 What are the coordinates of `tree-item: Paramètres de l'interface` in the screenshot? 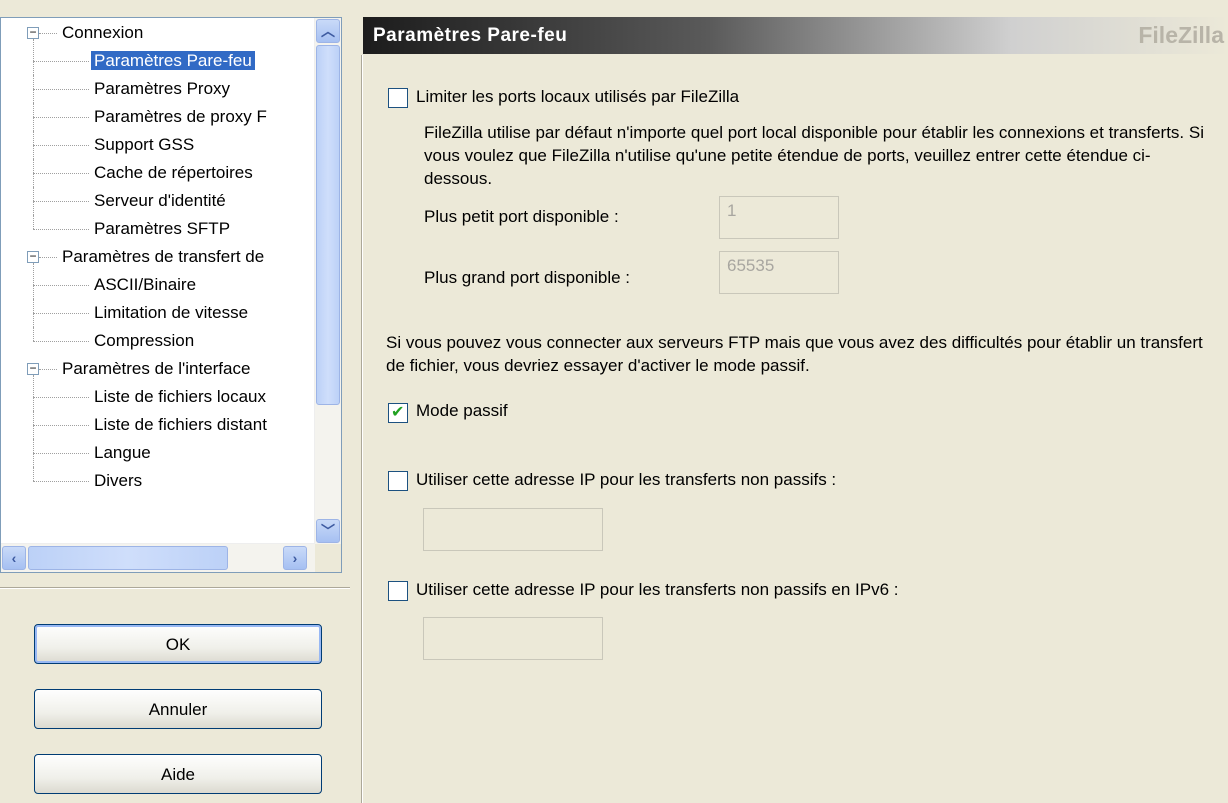 It's located at (156, 369).